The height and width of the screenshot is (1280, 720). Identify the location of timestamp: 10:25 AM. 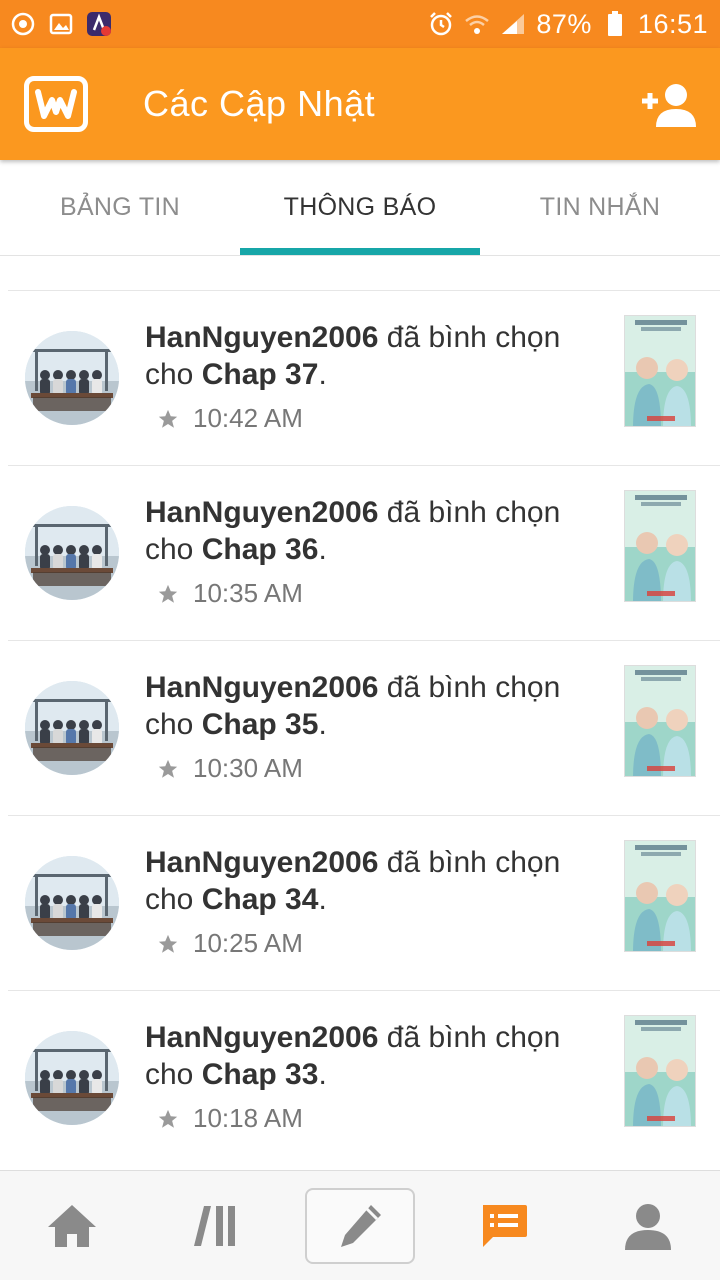
(248, 943).